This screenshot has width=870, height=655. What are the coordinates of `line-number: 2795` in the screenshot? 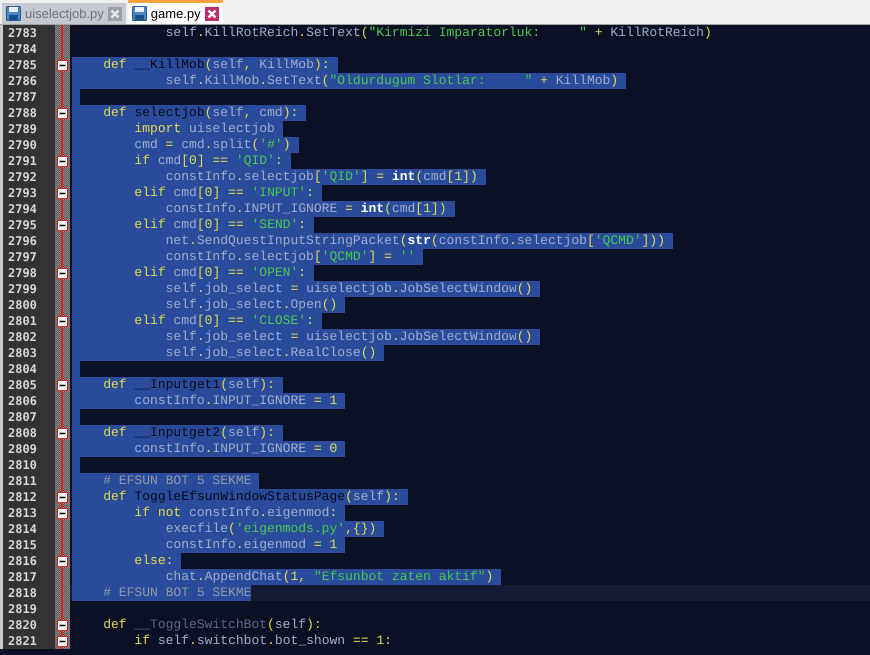 It's located at (22, 225).